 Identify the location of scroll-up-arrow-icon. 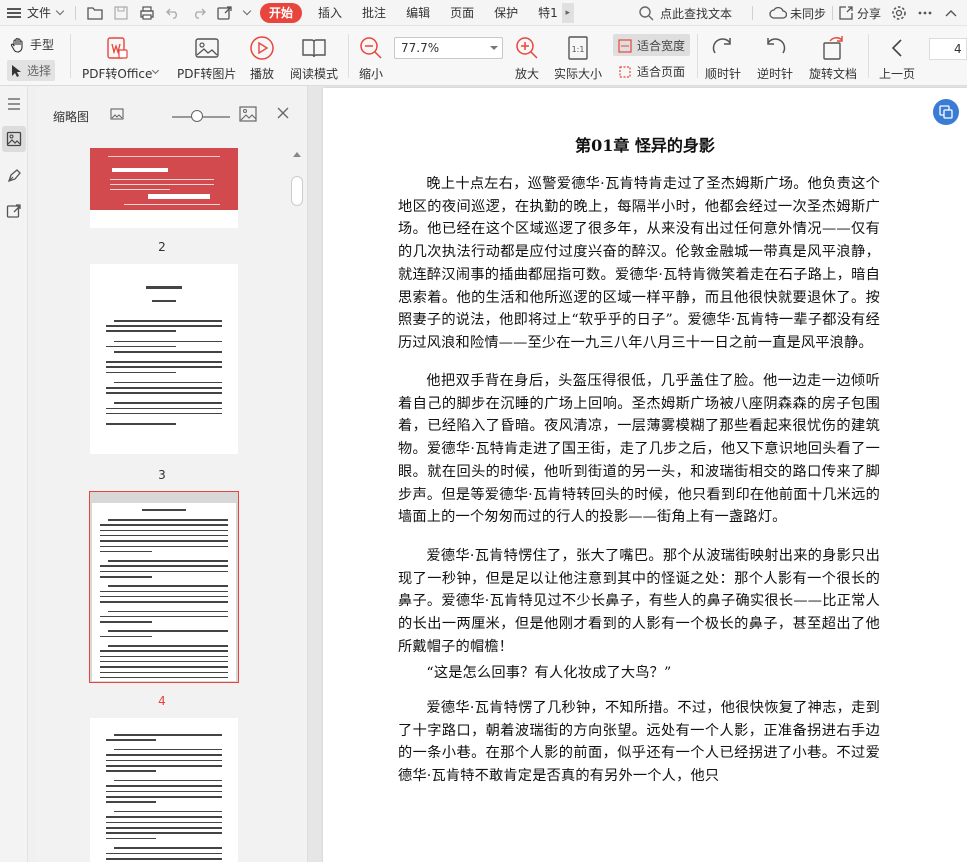
(297, 154).